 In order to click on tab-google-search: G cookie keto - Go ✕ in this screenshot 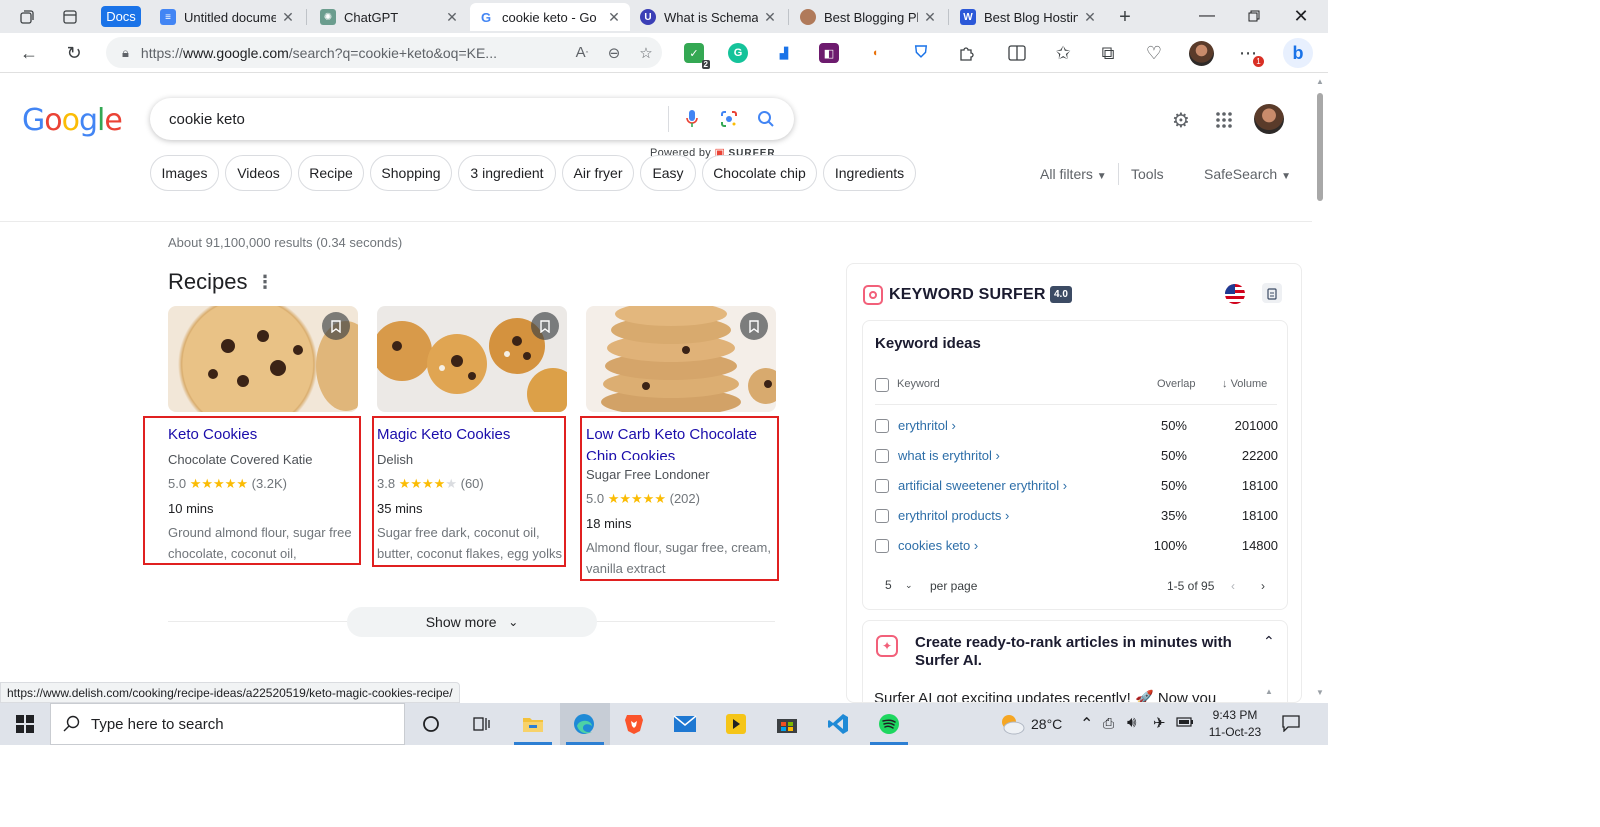, I will do `click(550, 17)`.